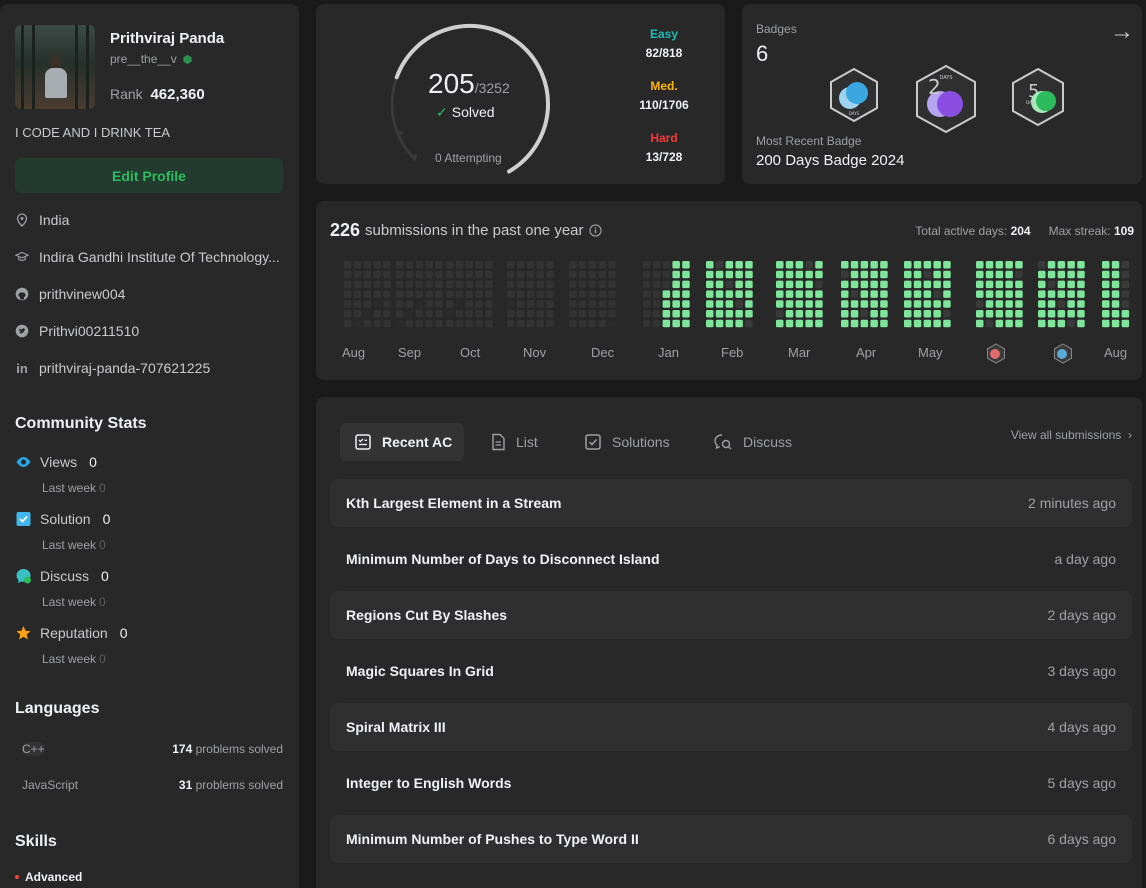  I want to click on view-all-submissions-link: View all submissions ›, so click(1071, 435).